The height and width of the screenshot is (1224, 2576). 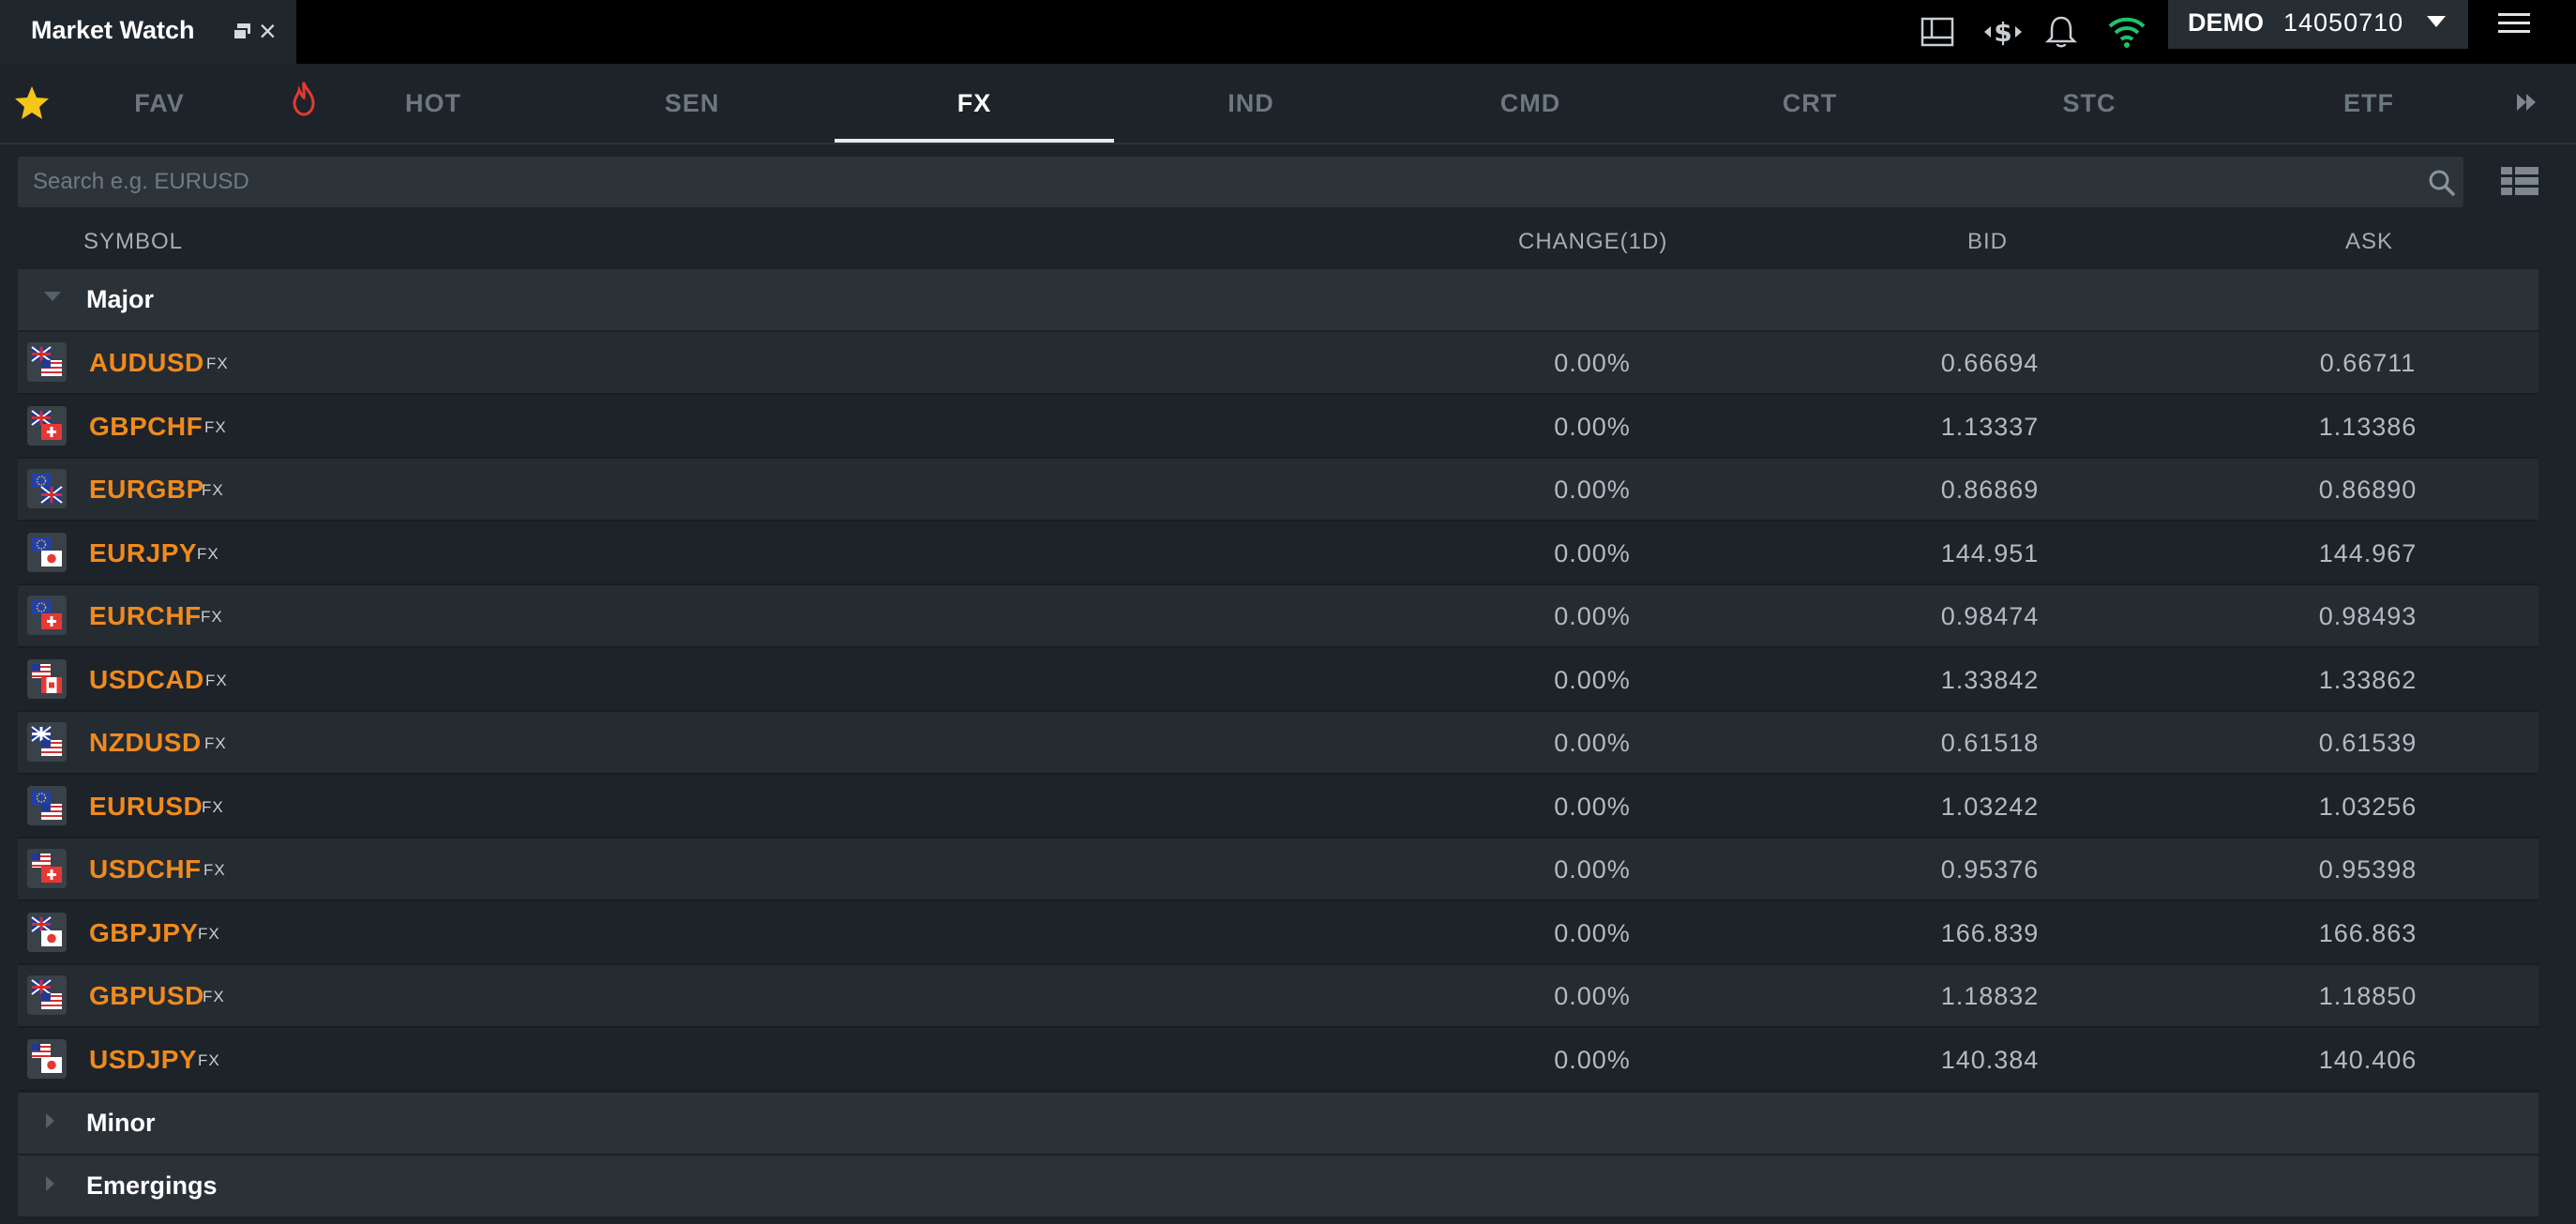 What do you see at coordinates (242, 32) in the screenshot?
I see `restore-window-icon` at bounding box center [242, 32].